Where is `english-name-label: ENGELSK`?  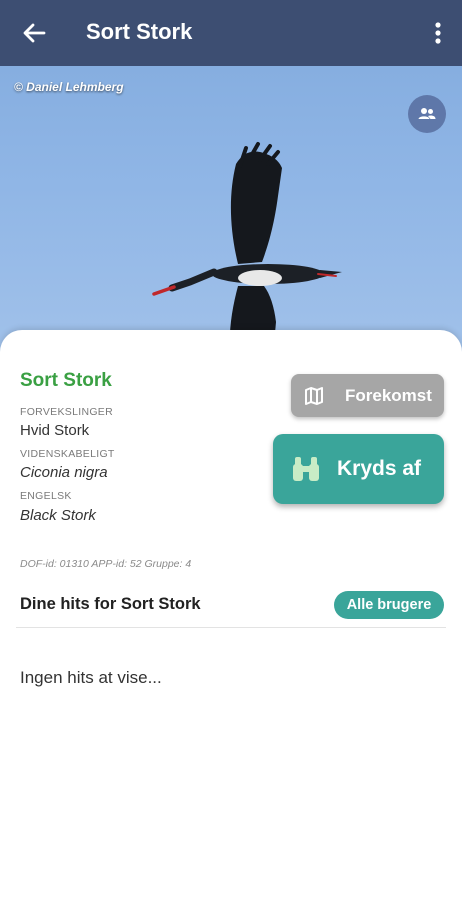 english-name-label: ENGELSK is located at coordinates (46, 496).